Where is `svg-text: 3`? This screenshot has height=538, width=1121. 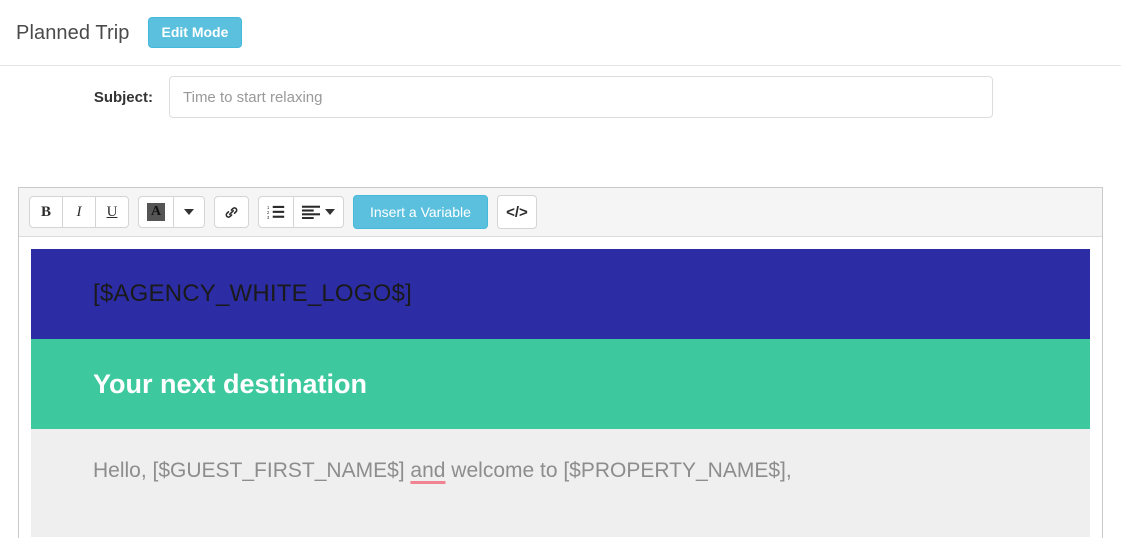
svg-text: 3 is located at coordinates (268, 217).